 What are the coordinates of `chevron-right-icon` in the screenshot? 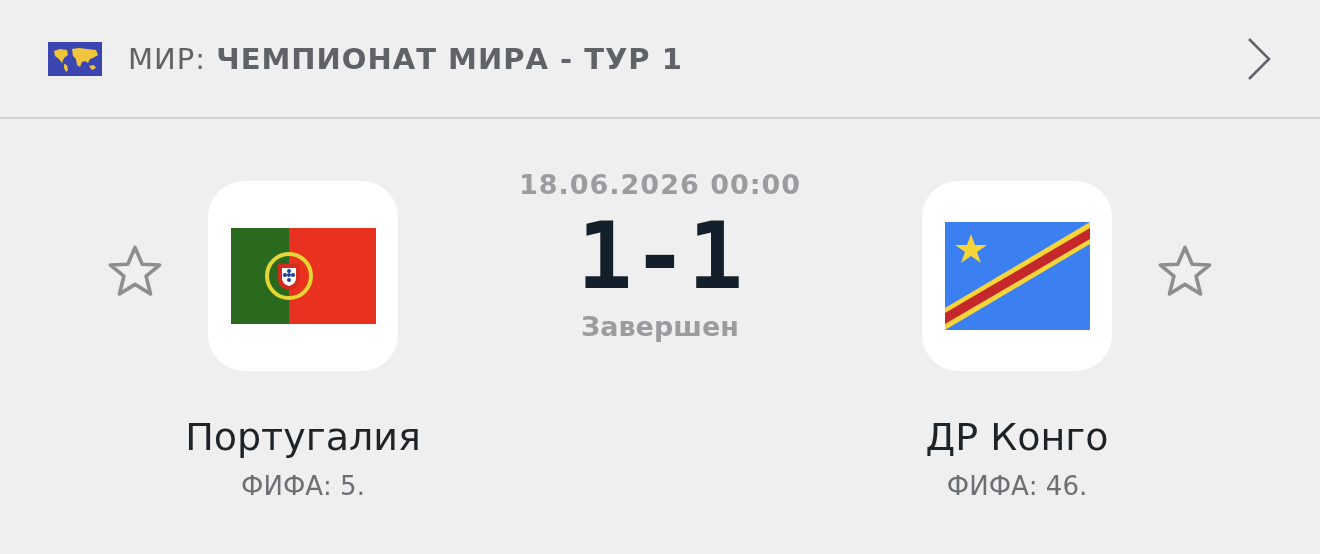 It's located at (1259, 58).